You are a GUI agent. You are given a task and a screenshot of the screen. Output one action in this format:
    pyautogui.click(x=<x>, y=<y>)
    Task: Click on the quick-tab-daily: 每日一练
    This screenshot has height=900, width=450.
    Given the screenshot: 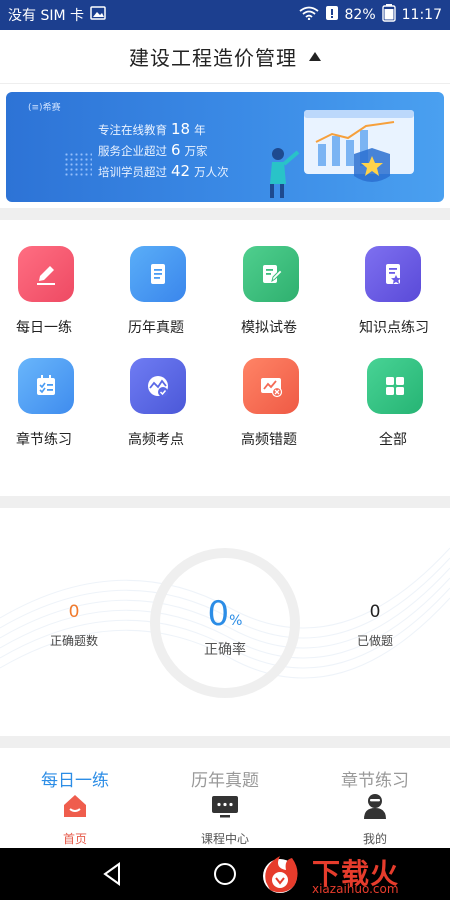 What is the action you would take?
    pyautogui.click(x=75, y=778)
    